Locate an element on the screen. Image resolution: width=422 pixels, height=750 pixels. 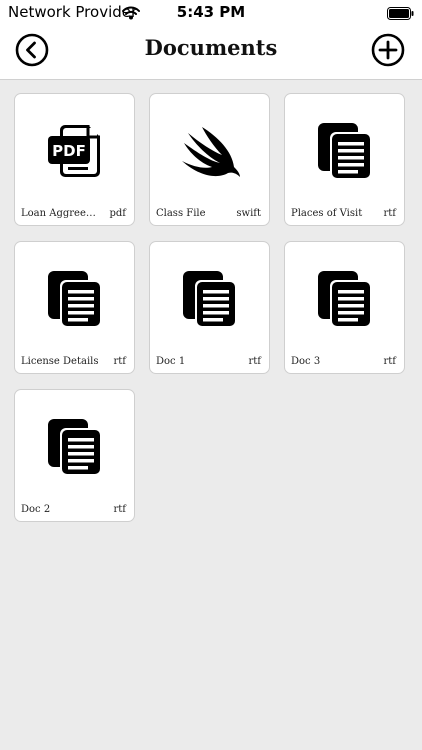
document-tile: Places of Visit rtf is located at coordinates (344, 159).